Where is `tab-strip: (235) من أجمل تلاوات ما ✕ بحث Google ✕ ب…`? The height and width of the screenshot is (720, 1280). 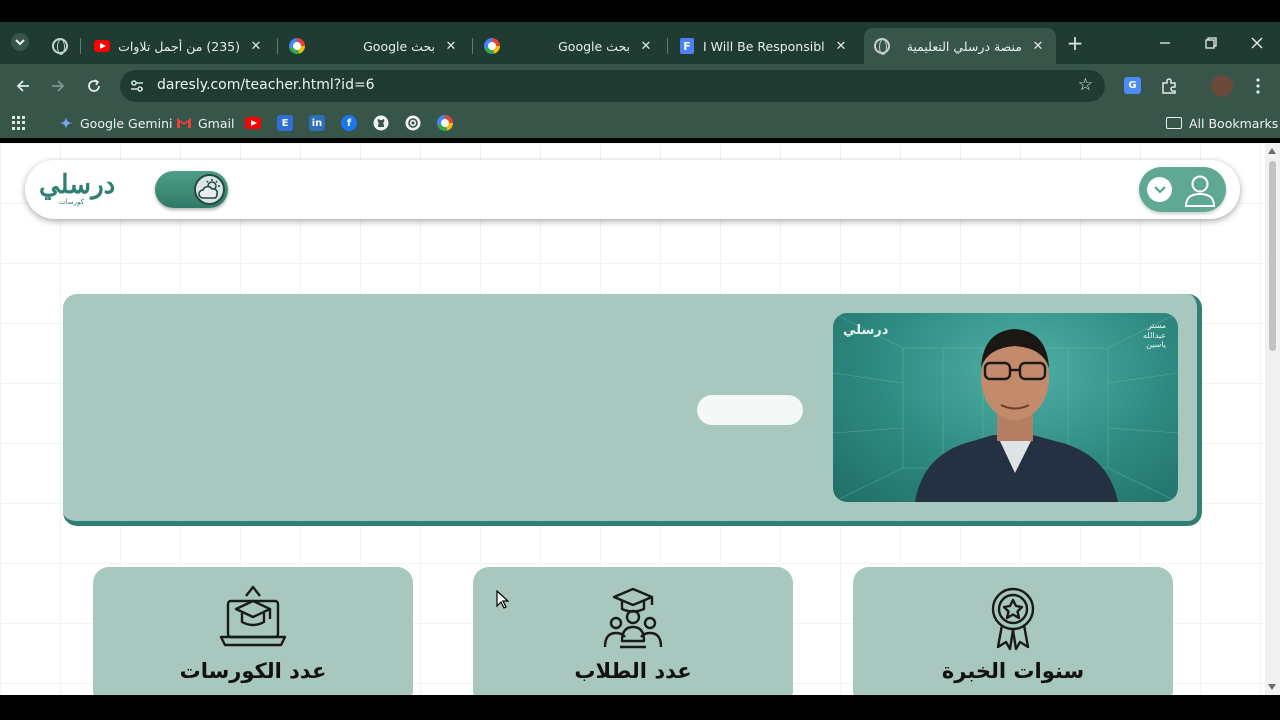 tab-strip: (235) من أجمل تلاوات ما ✕ بحث Google ✕ ب… is located at coordinates (640, 43).